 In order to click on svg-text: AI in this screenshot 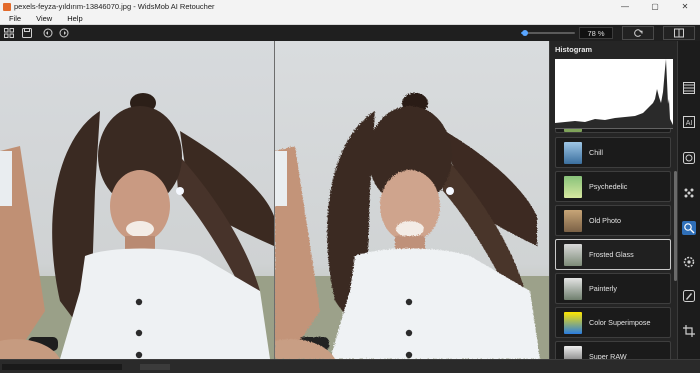, I will do `click(689, 123)`.